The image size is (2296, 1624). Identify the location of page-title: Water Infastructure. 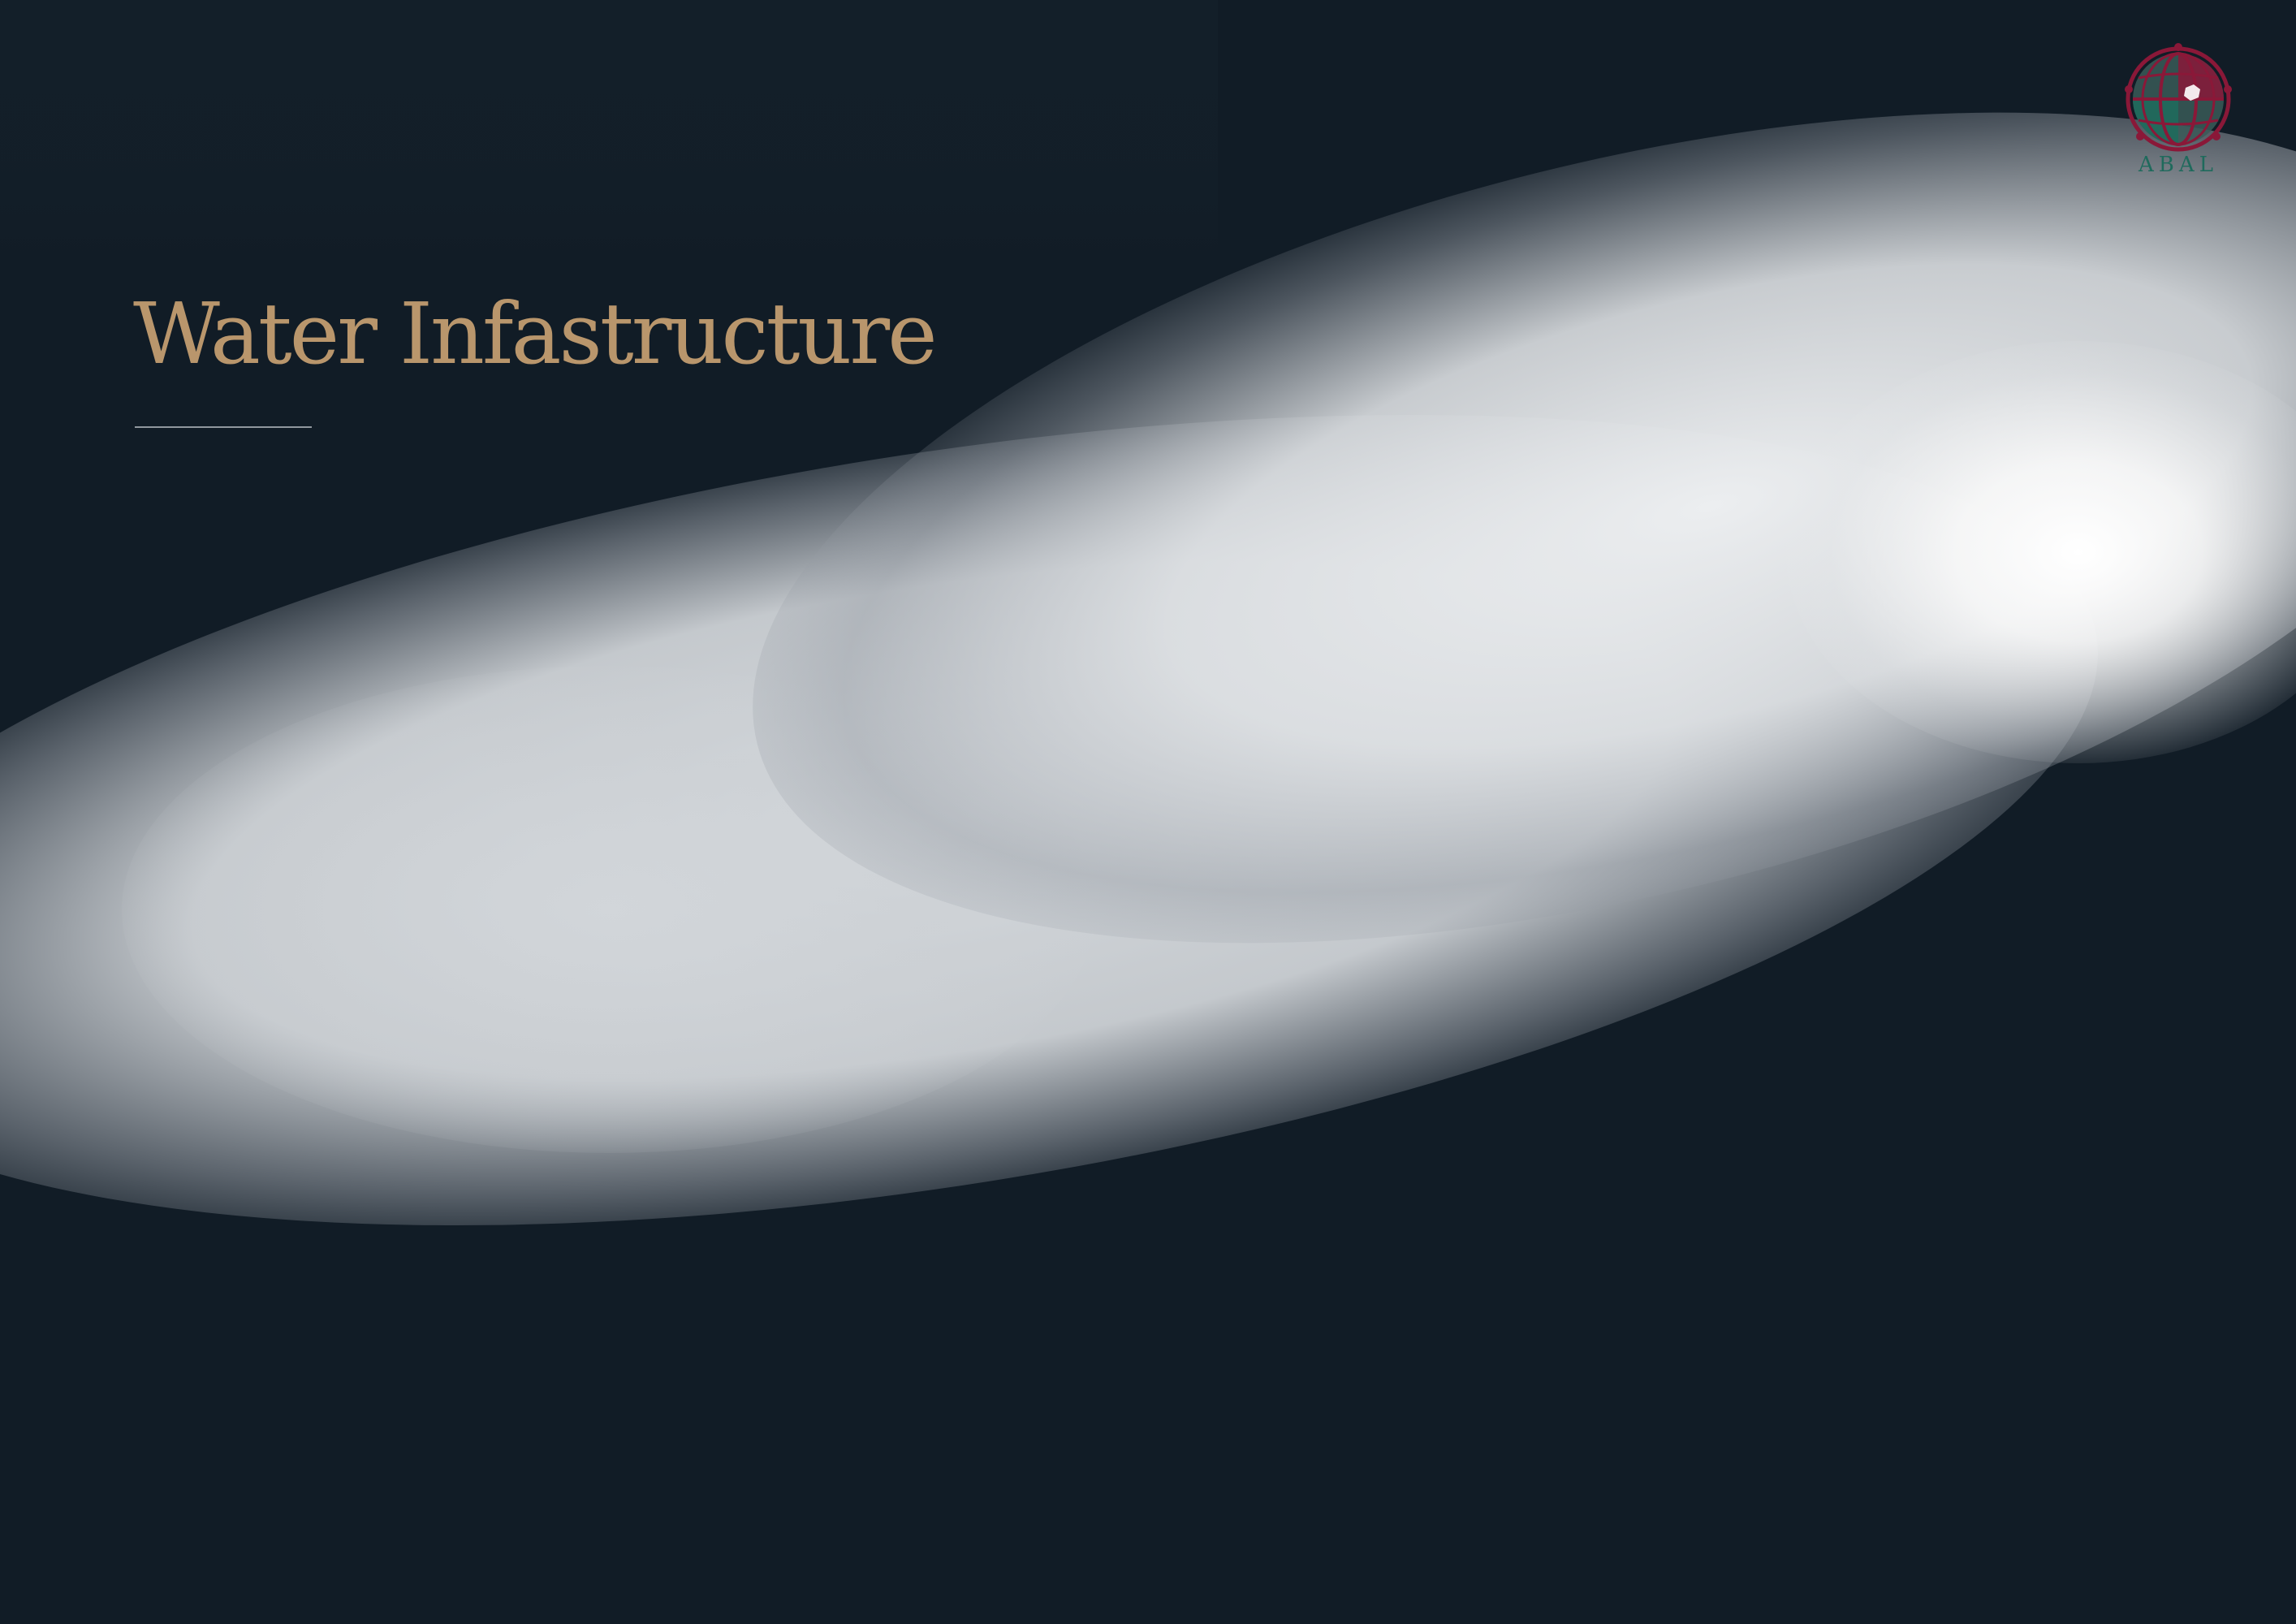
(536, 334).